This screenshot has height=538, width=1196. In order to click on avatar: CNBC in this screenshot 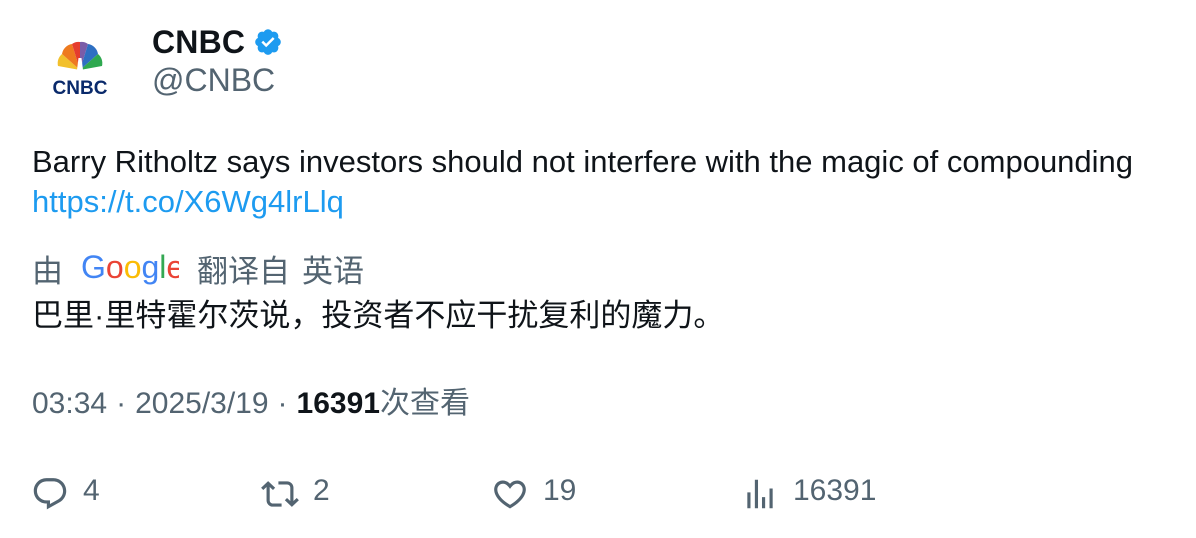, I will do `click(80, 69)`.